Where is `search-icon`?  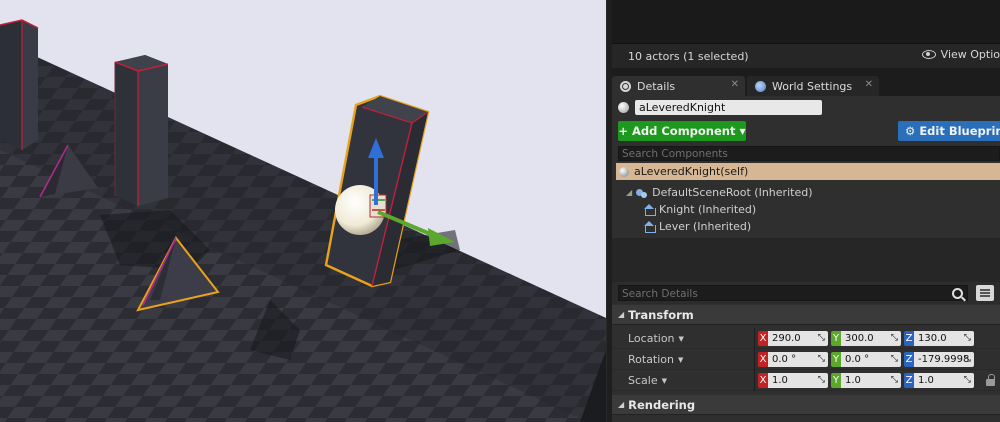
search-icon is located at coordinates (957, 293).